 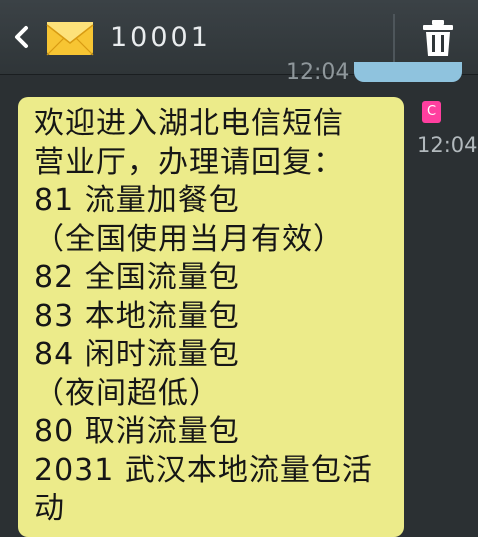 I want to click on envelope-icon, so click(x=70, y=39).